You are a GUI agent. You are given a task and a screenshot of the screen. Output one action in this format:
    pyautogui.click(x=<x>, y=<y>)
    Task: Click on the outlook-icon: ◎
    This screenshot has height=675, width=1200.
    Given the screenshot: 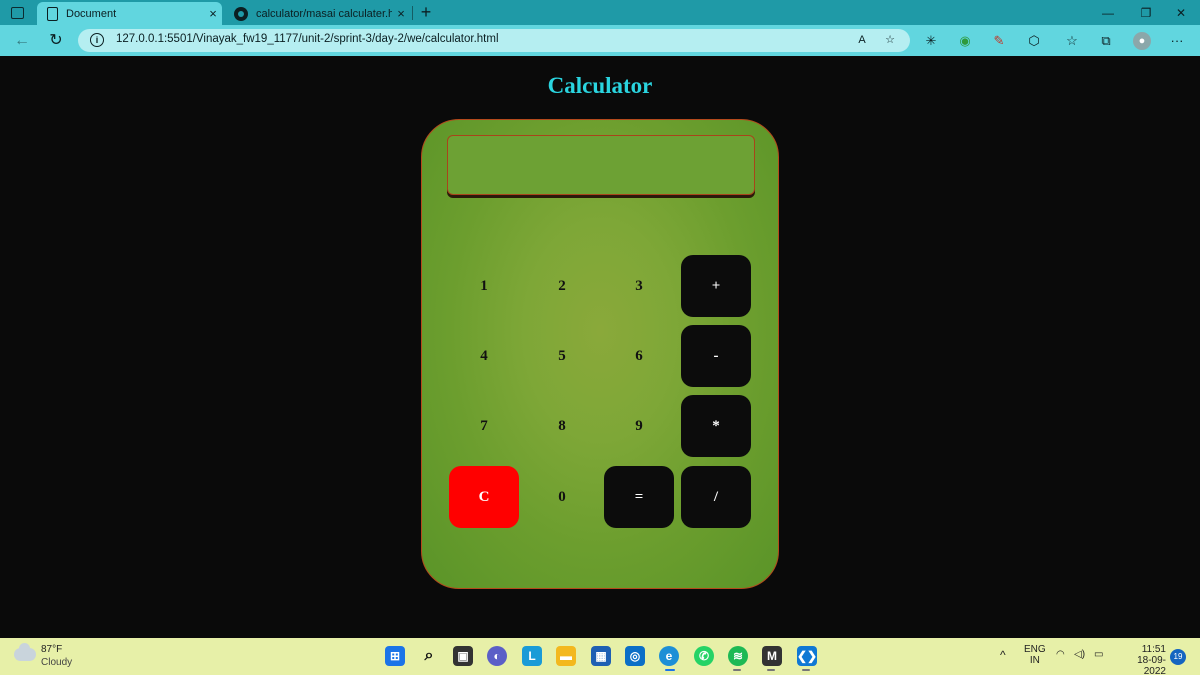 What is the action you would take?
    pyautogui.click(x=635, y=656)
    